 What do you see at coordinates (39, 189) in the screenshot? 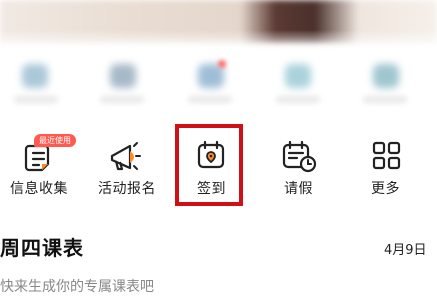
I see `quick-action-label: 信息收集` at bounding box center [39, 189].